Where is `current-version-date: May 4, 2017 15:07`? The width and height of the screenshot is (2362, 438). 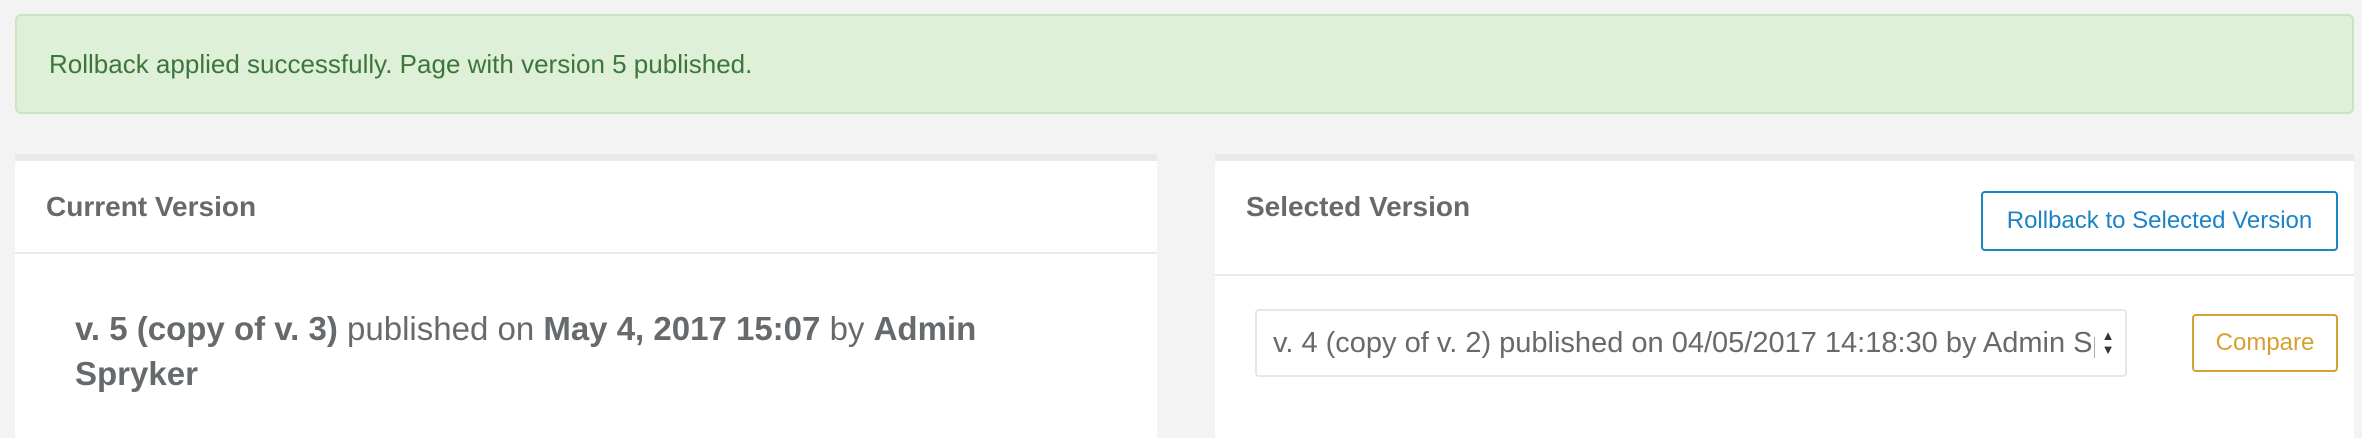
current-version-date: May 4, 2017 15:07 is located at coordinates (682, 328).